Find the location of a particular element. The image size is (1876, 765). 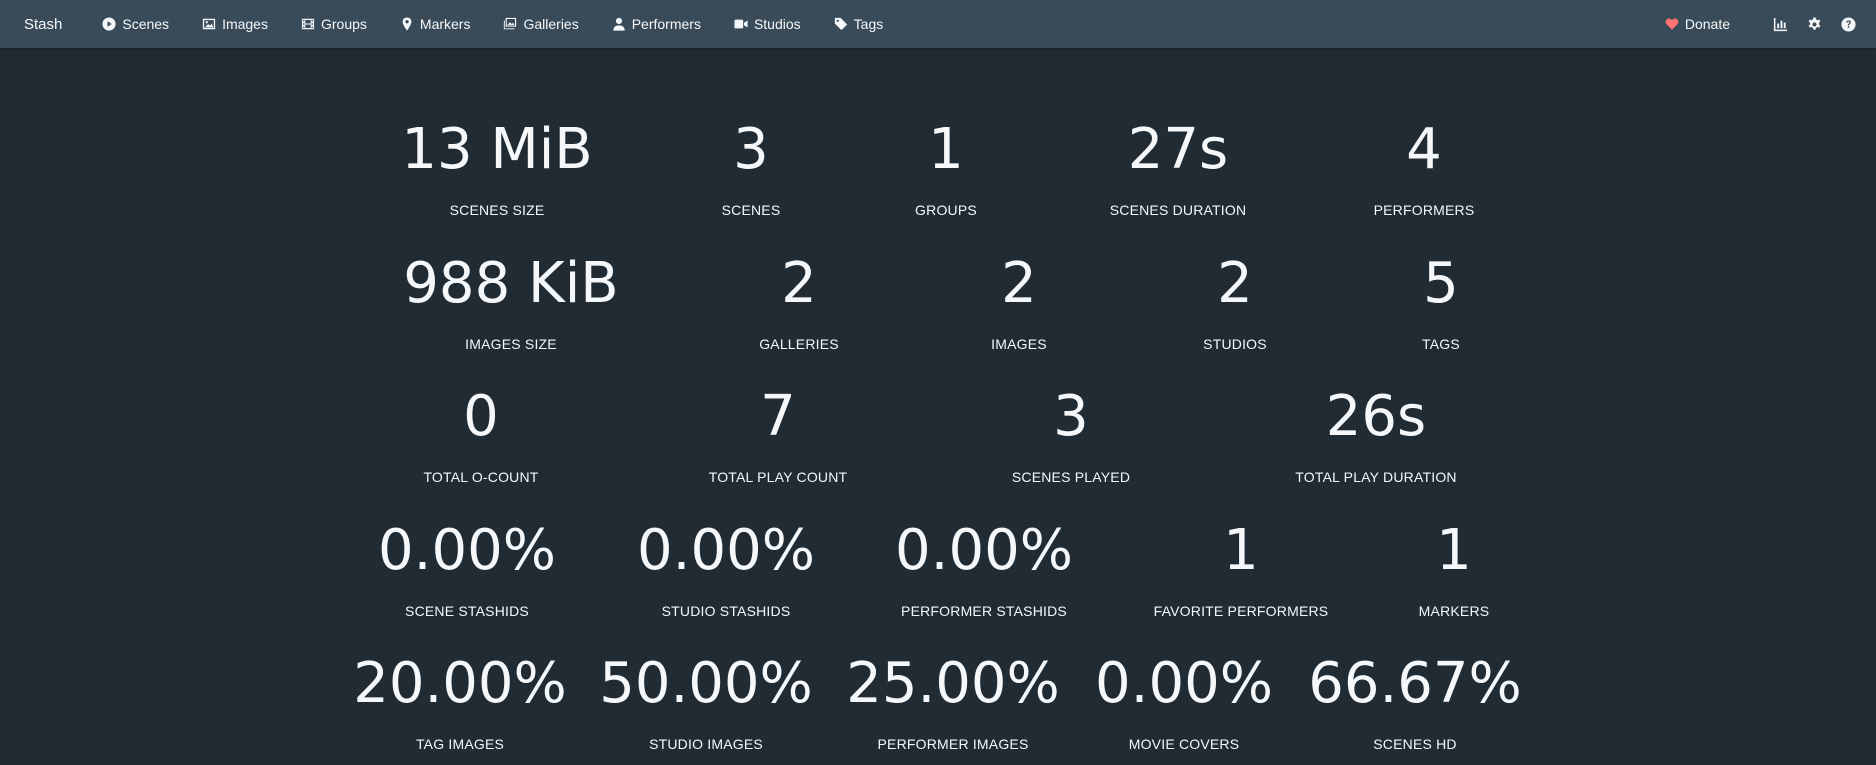

nav-item-label: Scenes is located at coordinates (146, 24).